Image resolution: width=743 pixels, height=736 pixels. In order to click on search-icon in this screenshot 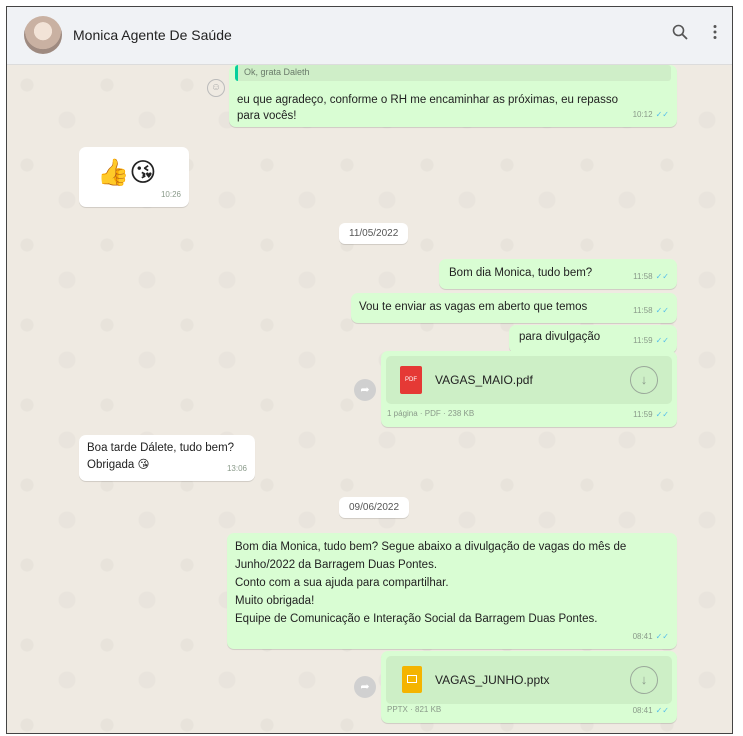, I will do `click(680, 34)`.